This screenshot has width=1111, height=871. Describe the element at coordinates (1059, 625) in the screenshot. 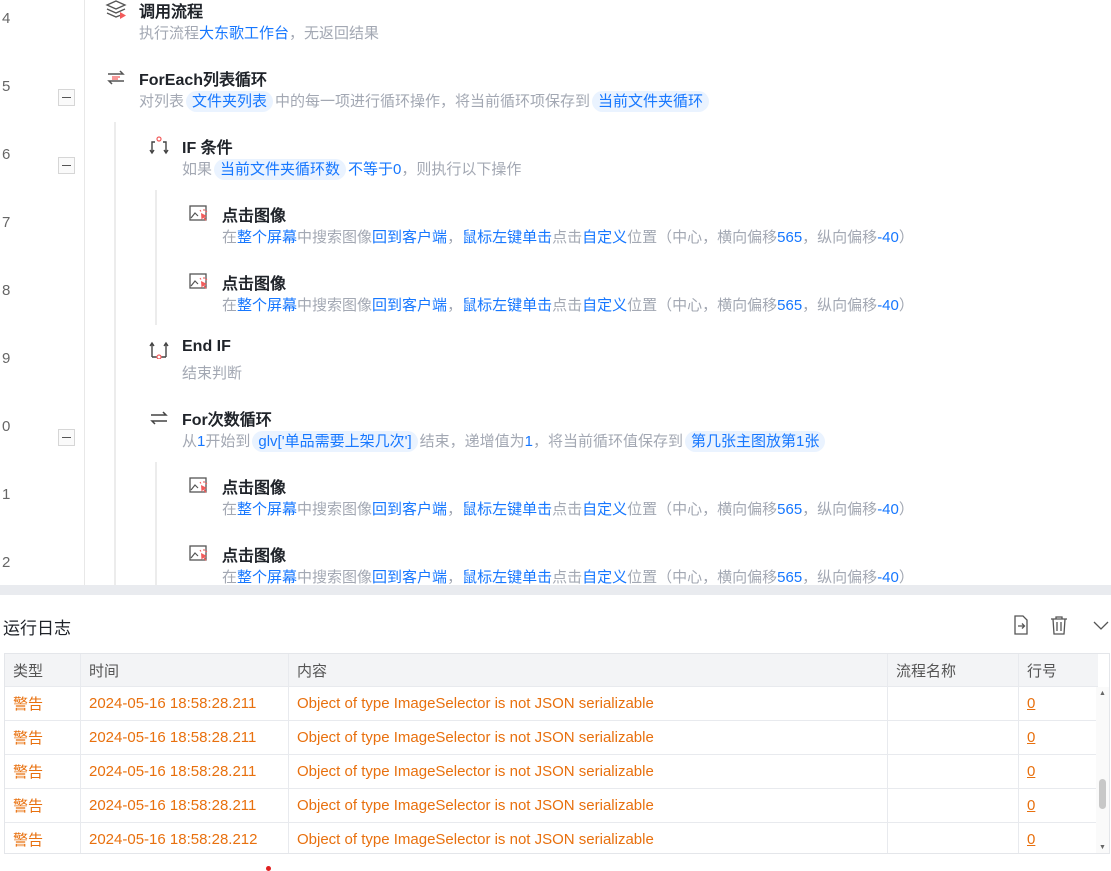

I see `trash-icon` at that location.